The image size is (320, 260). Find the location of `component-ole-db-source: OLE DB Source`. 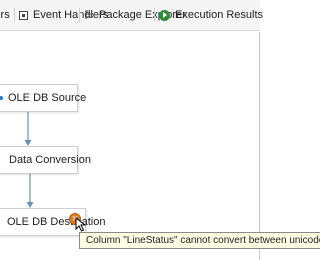

component-ole-db-source: OLE DB Source is located at coordinates (43, 98).